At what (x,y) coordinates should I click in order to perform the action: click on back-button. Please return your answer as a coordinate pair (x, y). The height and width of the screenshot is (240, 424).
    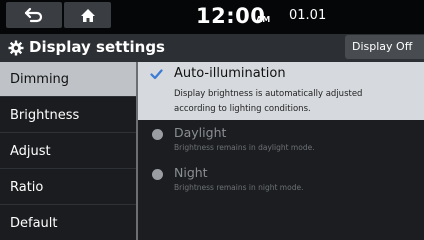
    Looking at the image, I should click on (34, 15).